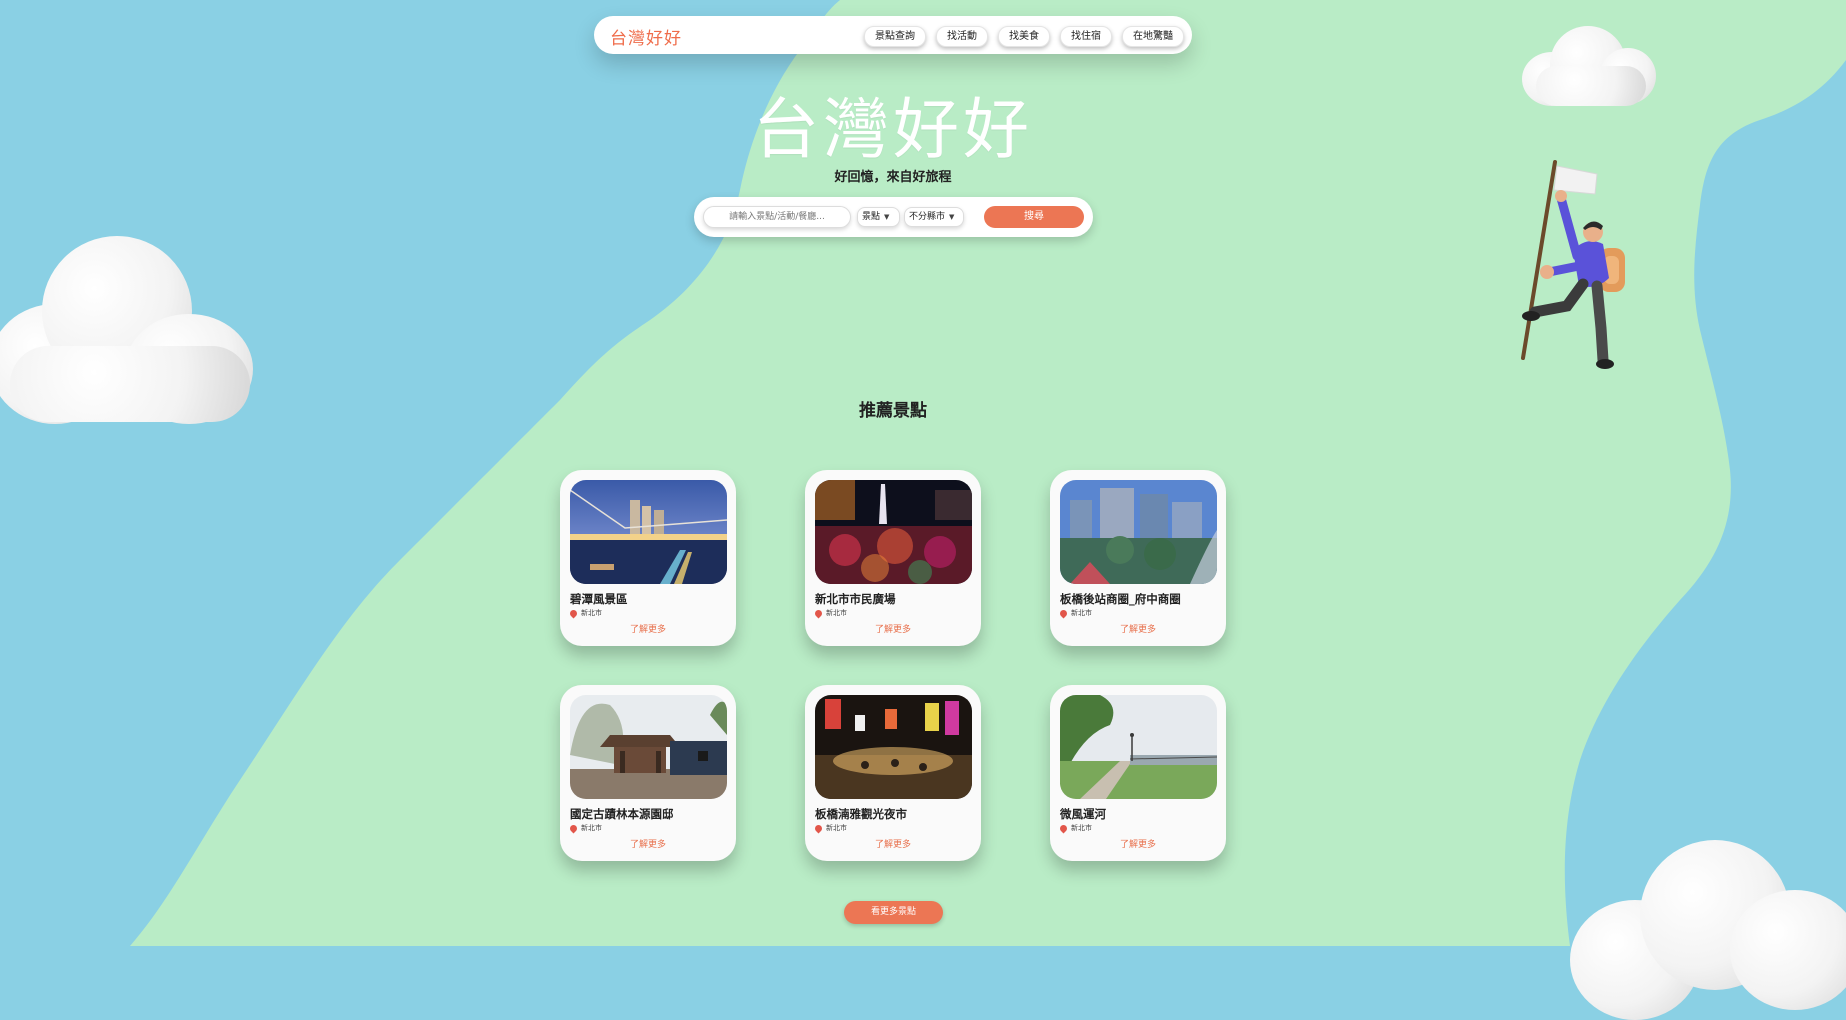  What do you see at coordinates (1153, 36) in the screenshot?
I see `nav-link-local-surprises: 在地驚豔` at bounding box center [1153, 36].